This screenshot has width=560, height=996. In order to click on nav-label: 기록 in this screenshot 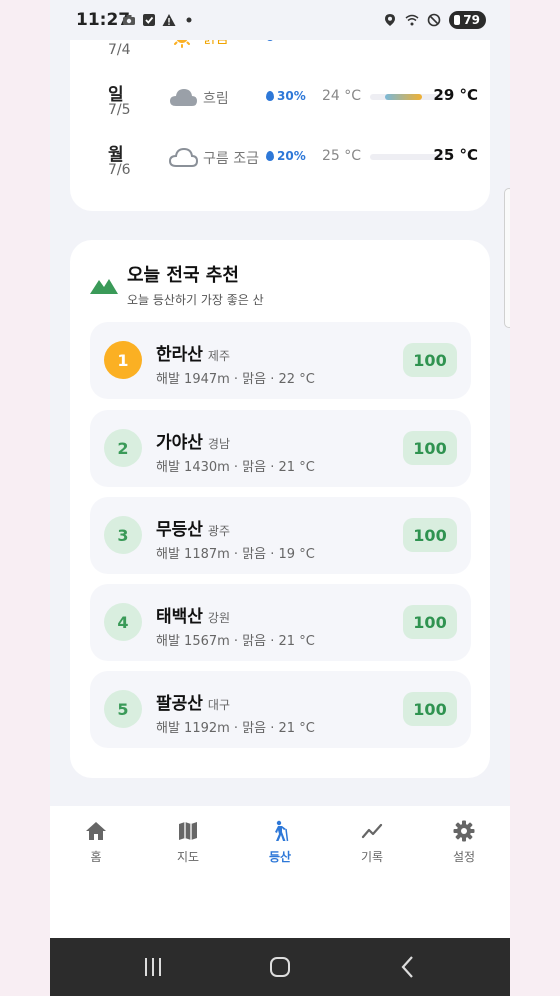, I will do `click(372, 857)`.